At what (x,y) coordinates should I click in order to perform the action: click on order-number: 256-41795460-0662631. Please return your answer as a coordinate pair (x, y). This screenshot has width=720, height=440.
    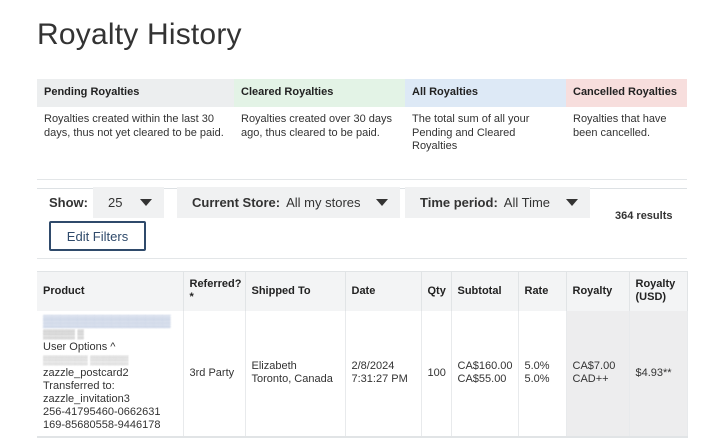
    Looking at the image, I should click on (102, 411).